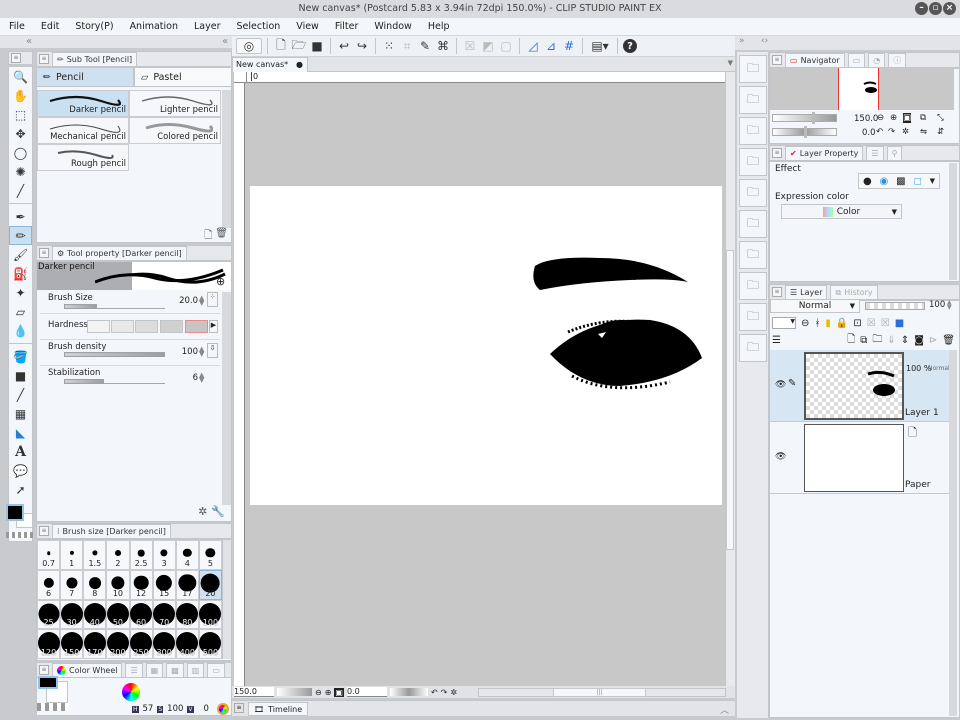 The image size is (960, 720). I want to click on timeline-tab: 🎞 Timeline, so click(278, 709).